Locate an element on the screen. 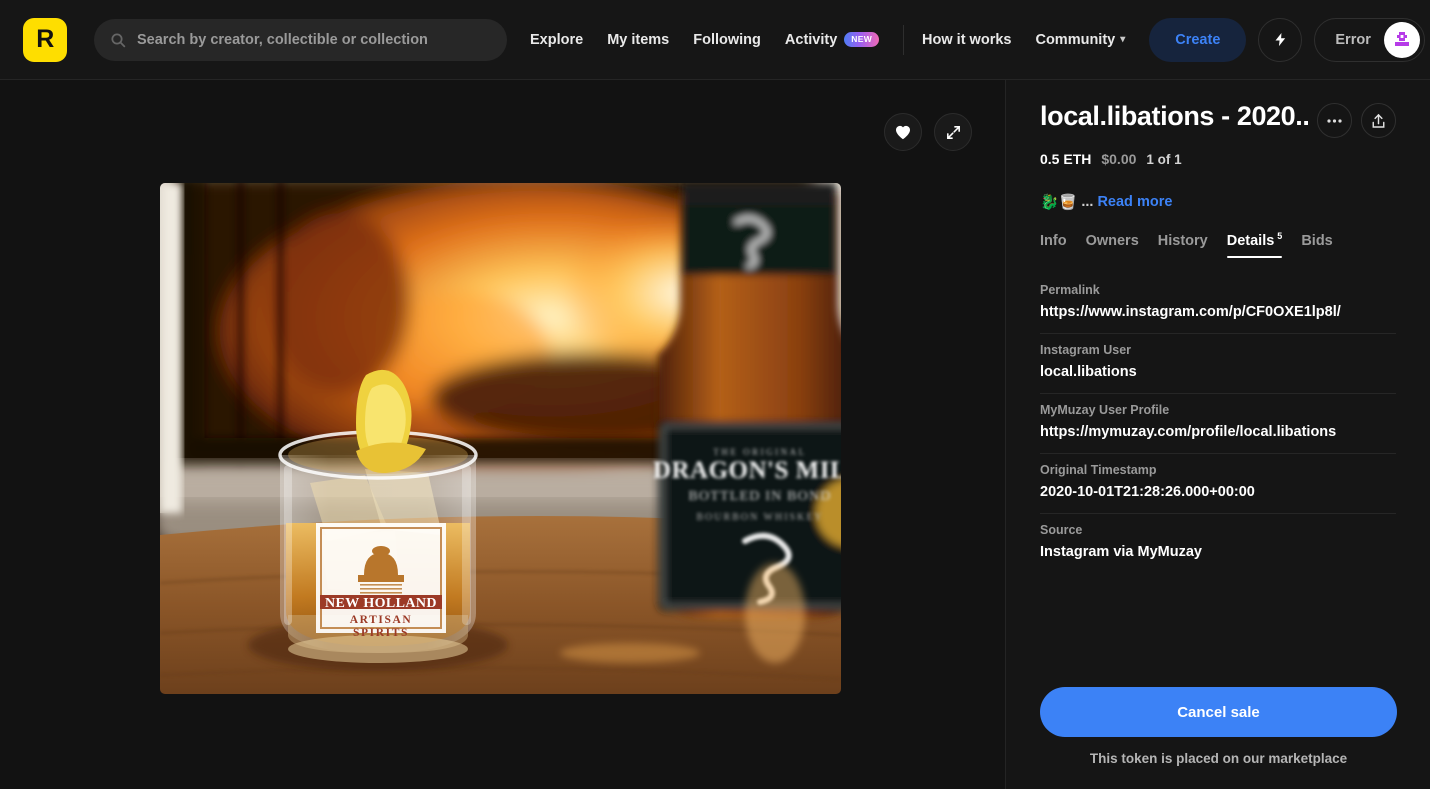 This screenshot has width=1430, height=789. more-options-button is located at coordinates (1334, 120).